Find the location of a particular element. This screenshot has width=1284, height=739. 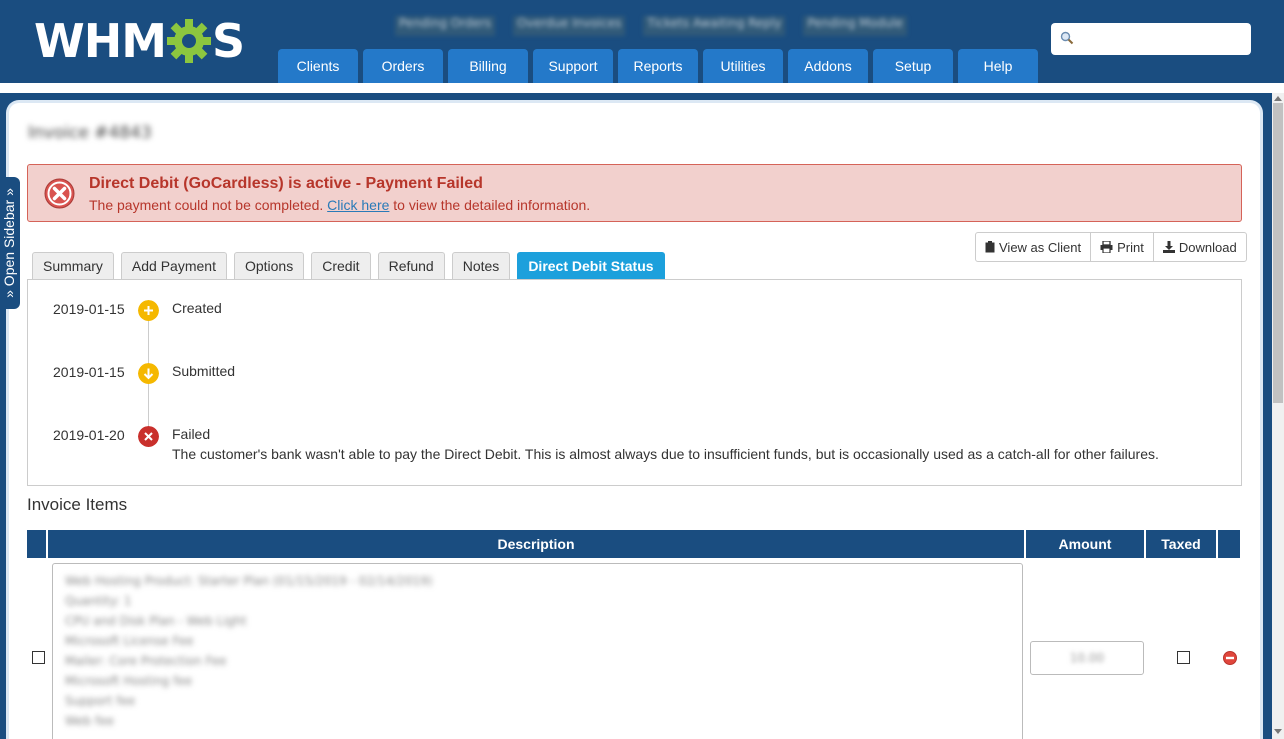

download-button: Download is located at coordinates (1200, 247).